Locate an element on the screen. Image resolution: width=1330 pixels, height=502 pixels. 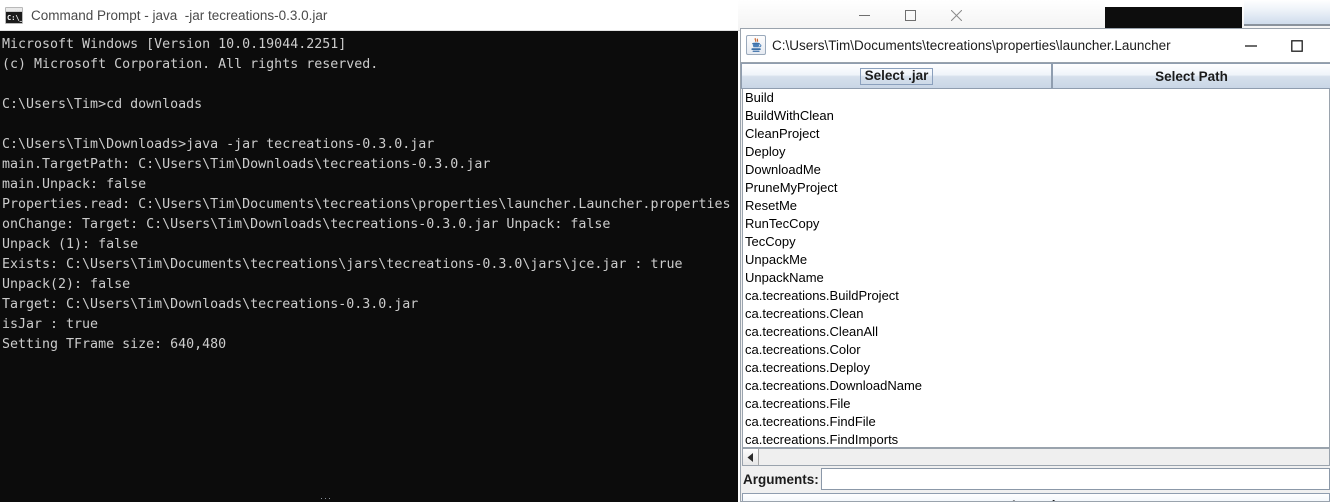
console-line: isJar : true is located at coordinates (50, 324).